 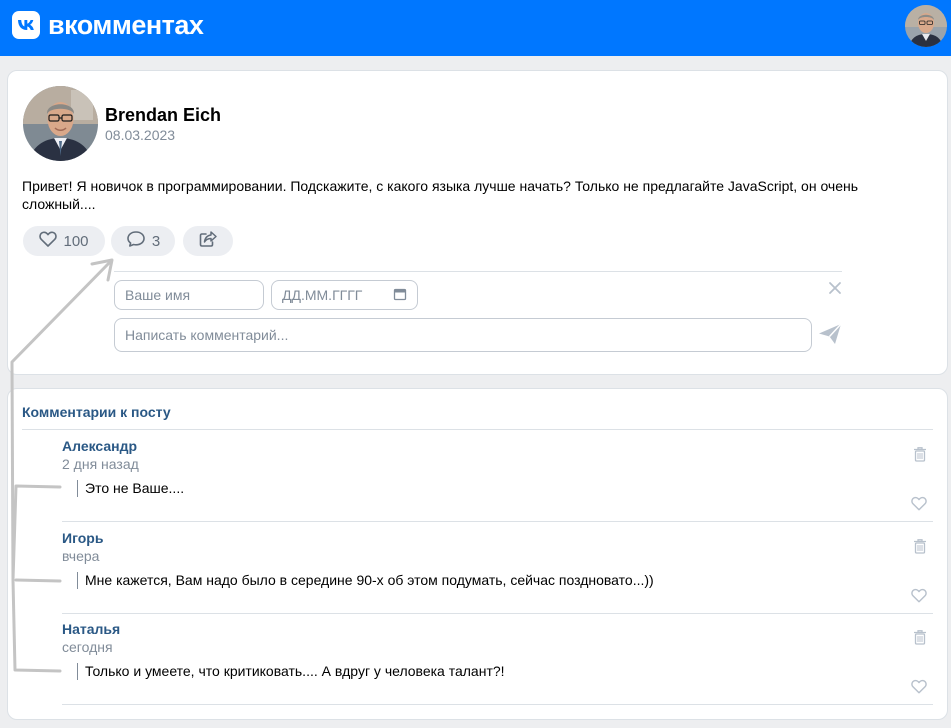 What do you see at coordinates (100, 464) in the screenshot?
I see `comment-time: 2 дня назад` at bounding box center [100, 464].